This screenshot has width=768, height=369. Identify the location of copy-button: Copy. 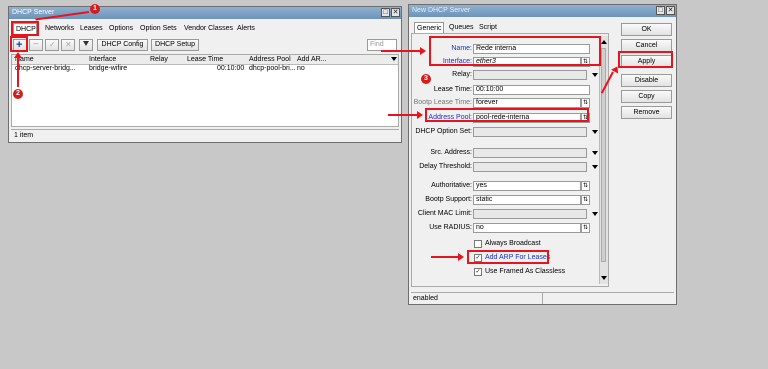
(646, 96).